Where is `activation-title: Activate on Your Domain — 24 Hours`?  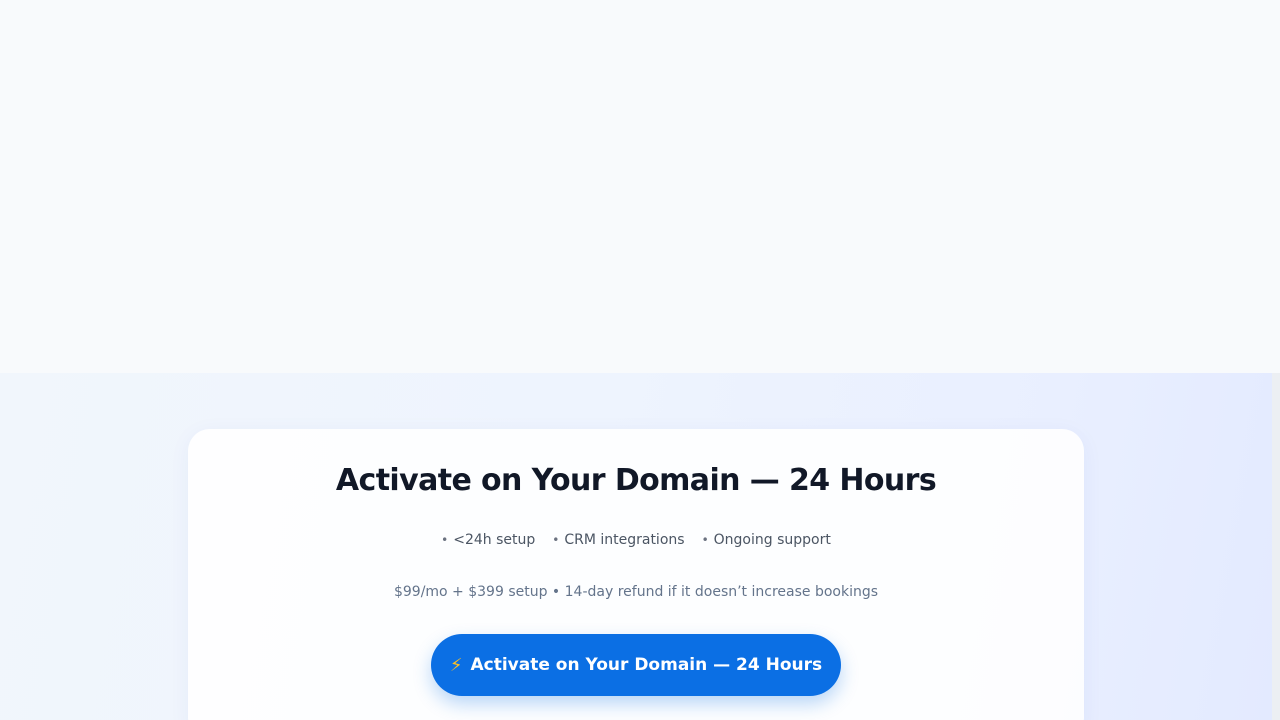 activation-title: Activate on Your Domain — 24 Hours is located at coordinates (636, 480).